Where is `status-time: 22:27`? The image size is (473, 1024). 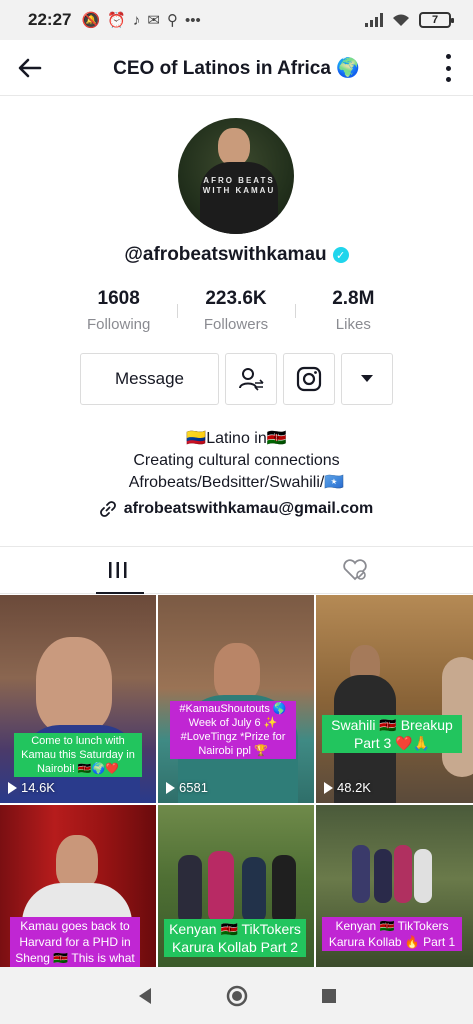 status-time: 22:27 is located at coordinates (50, 19).